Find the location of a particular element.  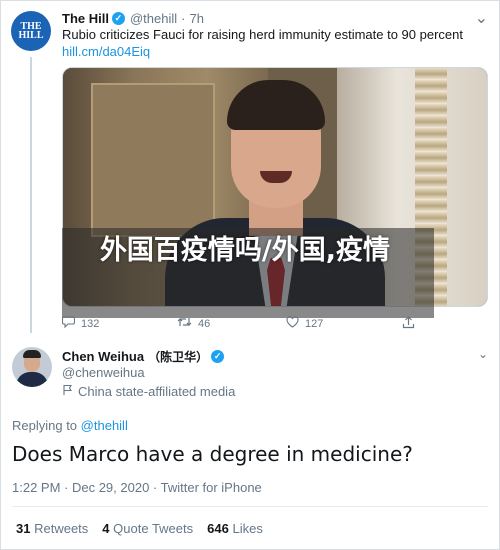

avatar-hair is located at coordinates (32, 354).